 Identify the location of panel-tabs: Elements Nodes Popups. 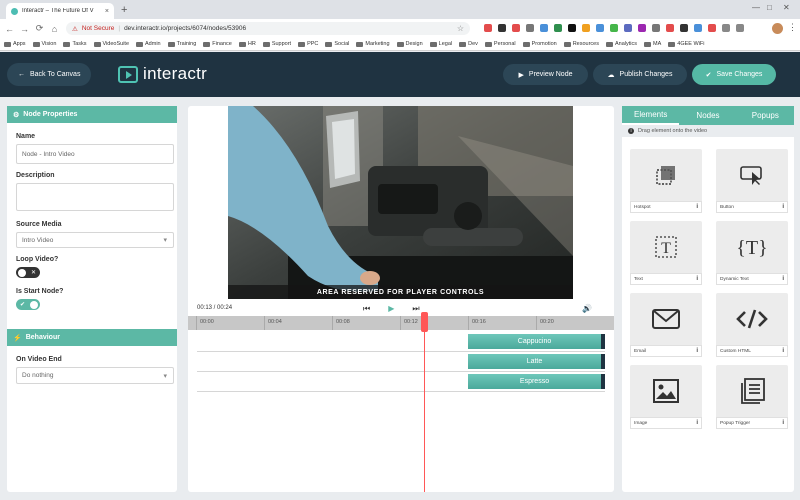
(708, 115).